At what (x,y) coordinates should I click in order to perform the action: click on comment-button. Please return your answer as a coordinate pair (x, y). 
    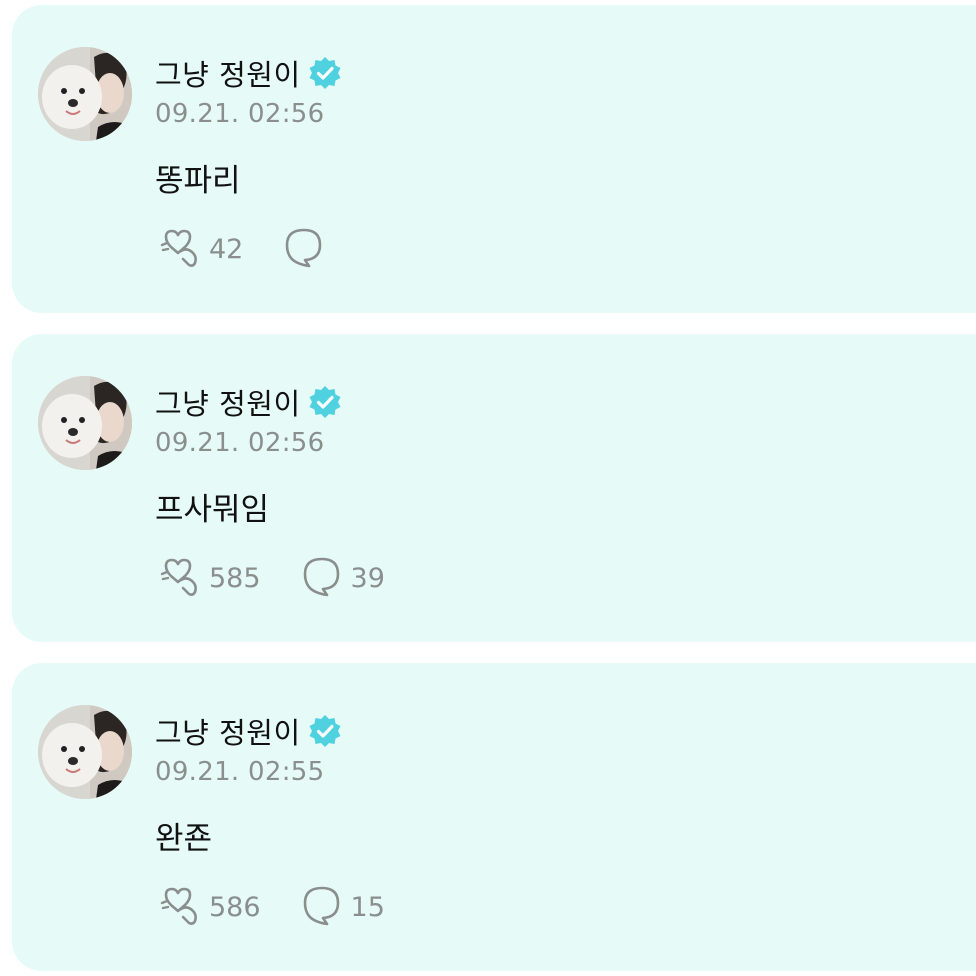
    Looking at the image, I should click on (308, 249).